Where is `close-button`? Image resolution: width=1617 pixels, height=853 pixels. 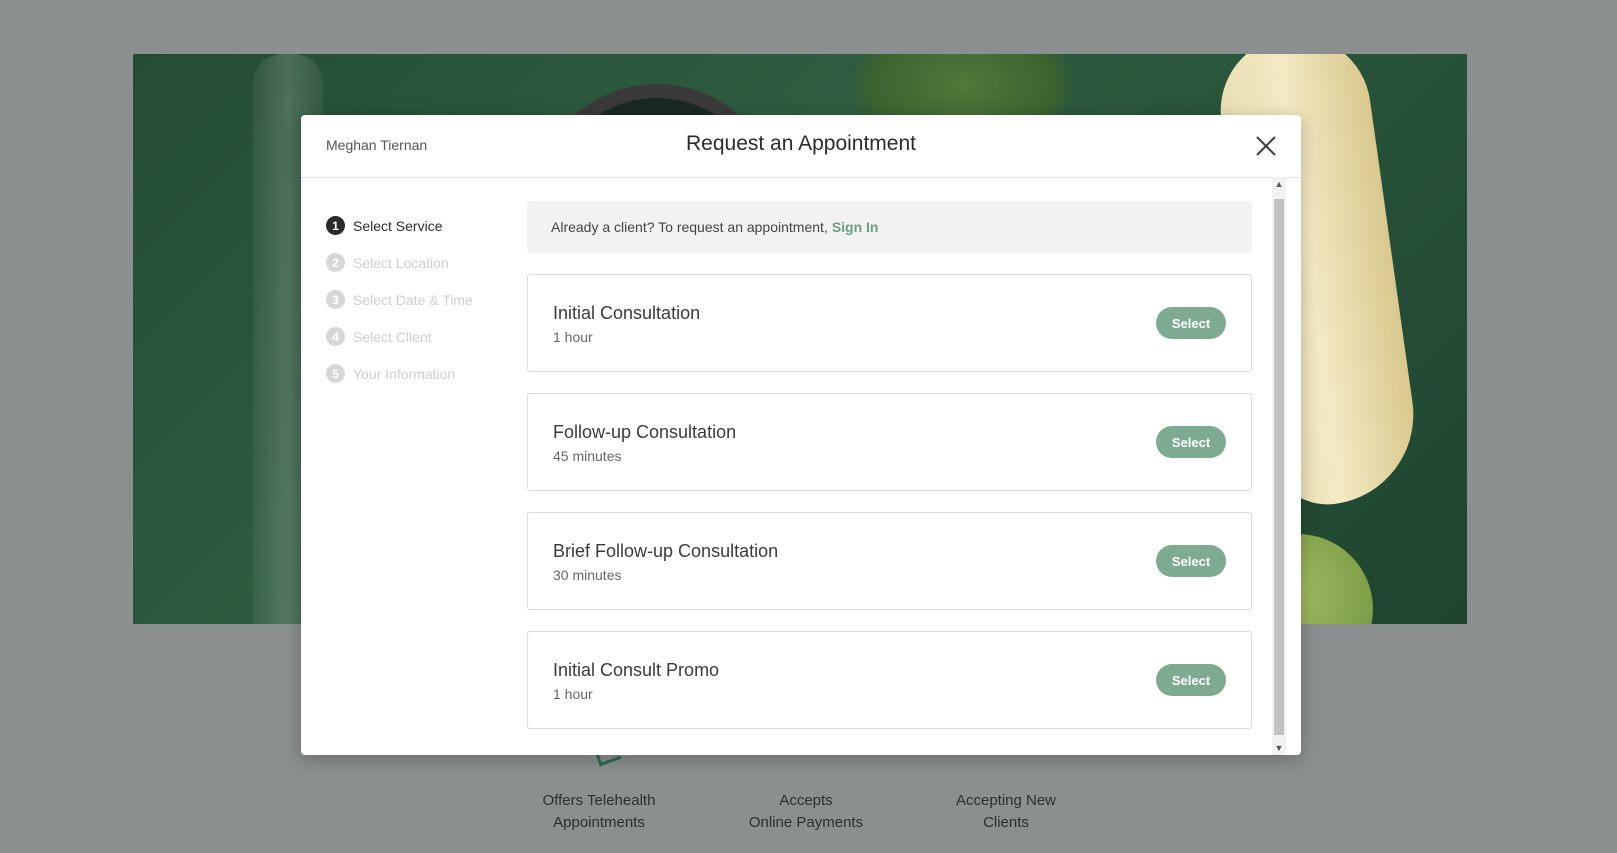 close-button is located at coordinates (1266, 146).